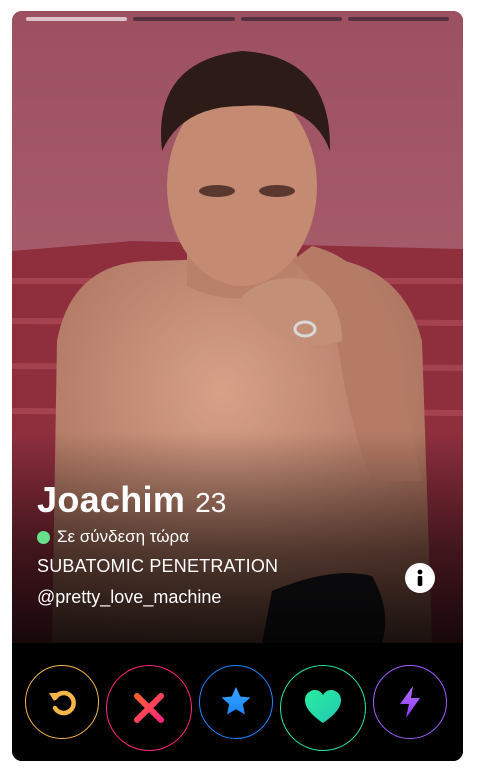 This screenshot has height=775, width=482. What do you see at coordinates (111, 499) in the screenshot?
I see `profile-name: Joachim` at bounding box center [111, 499].